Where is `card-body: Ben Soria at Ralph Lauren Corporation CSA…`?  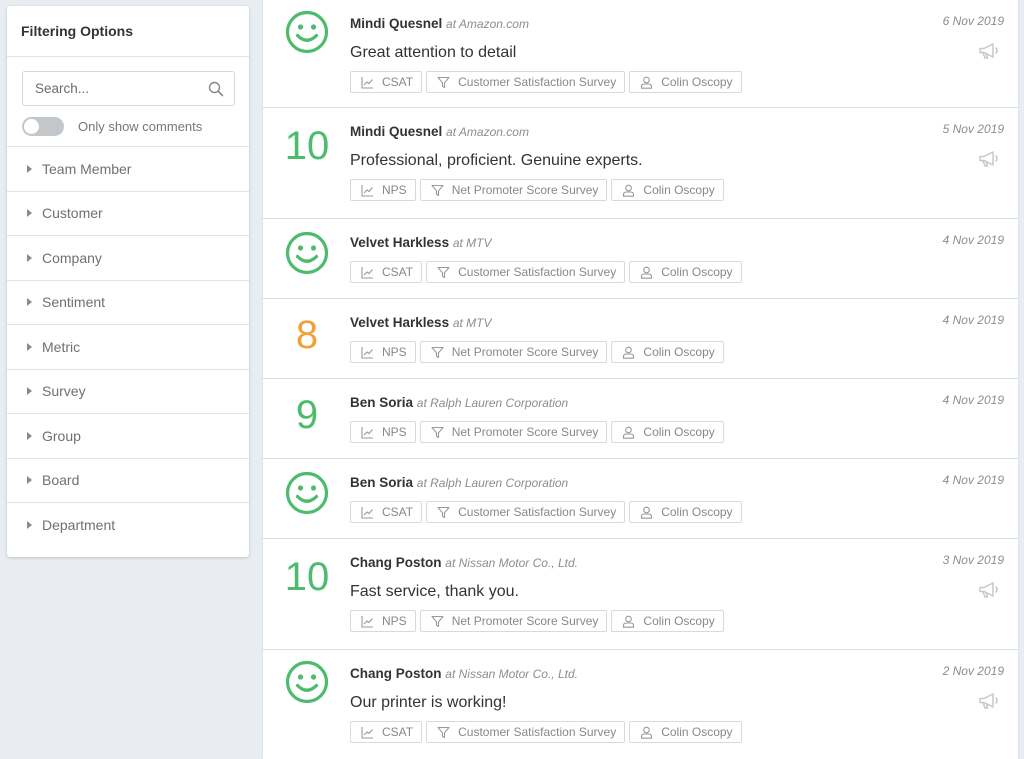 card-body: Ben Soria at Ralph Lauren Corporation CSA… is located at coordinates (677, 498).